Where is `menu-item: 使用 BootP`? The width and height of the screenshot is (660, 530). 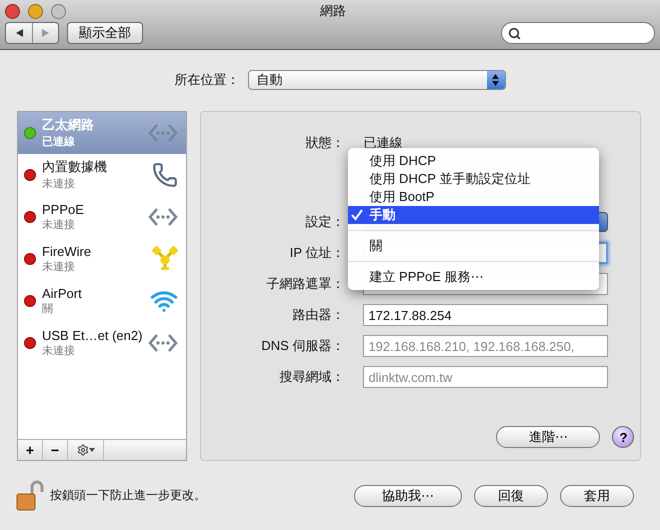
menu-item: 使用 BootP is located at coordinates (474, 197).